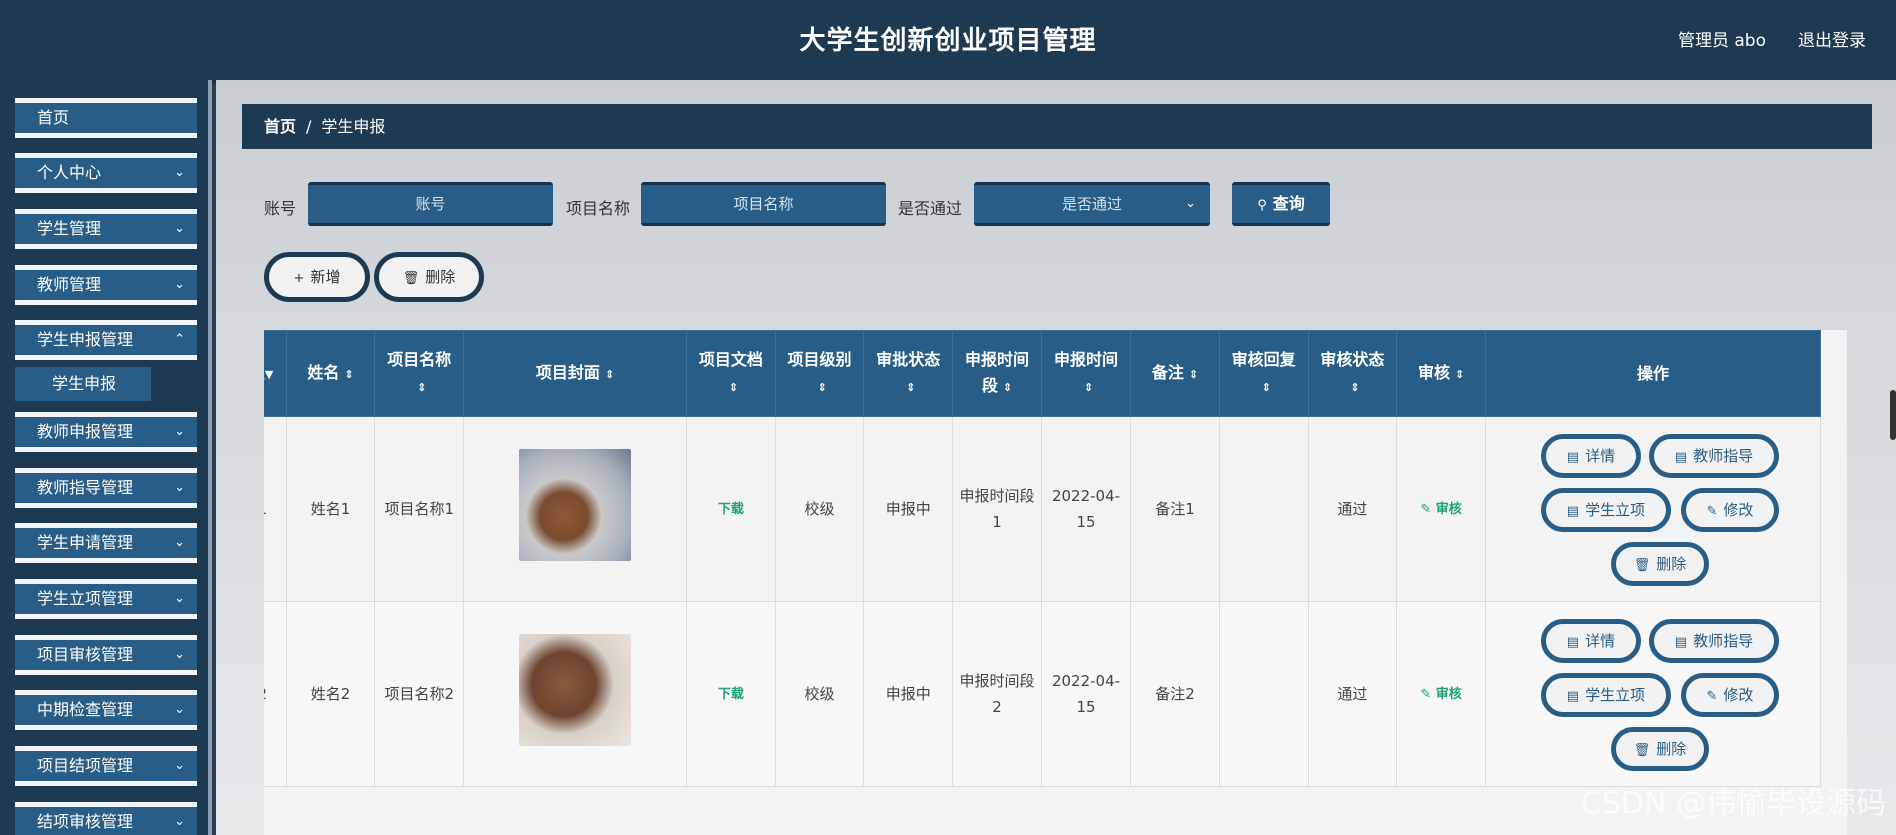 This screenshot has height=835, width=1896. Describe the element at coordinates (1352, 373) in the screenshot. I see `col-review-status-header: 审核状态 ⇕` at that location.